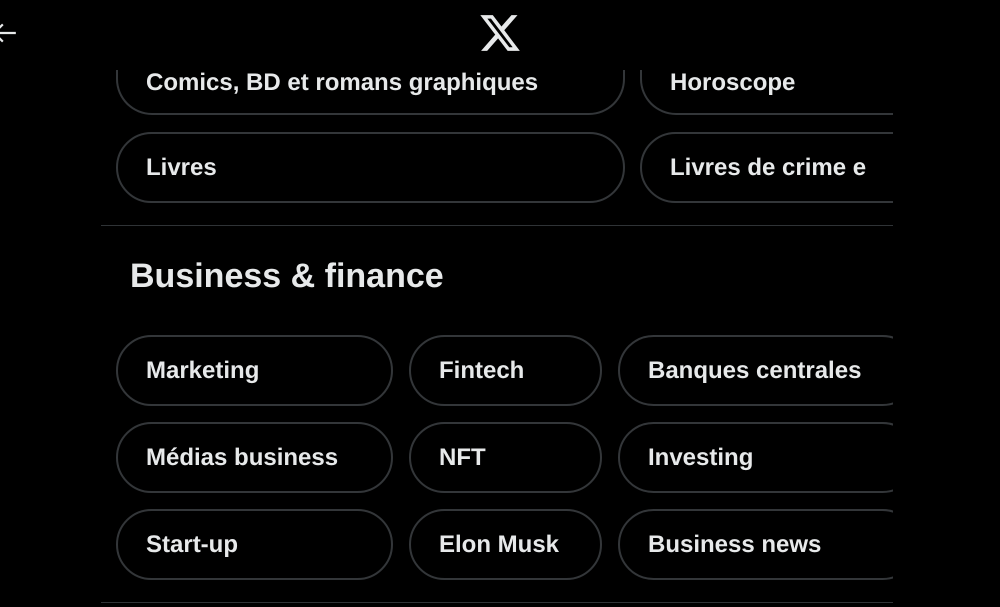 This screenshot has height=607, width=1000. Describe the element at coordinates (755, 457) in the screenshot. I see `topic-chip: Investing` at that location.